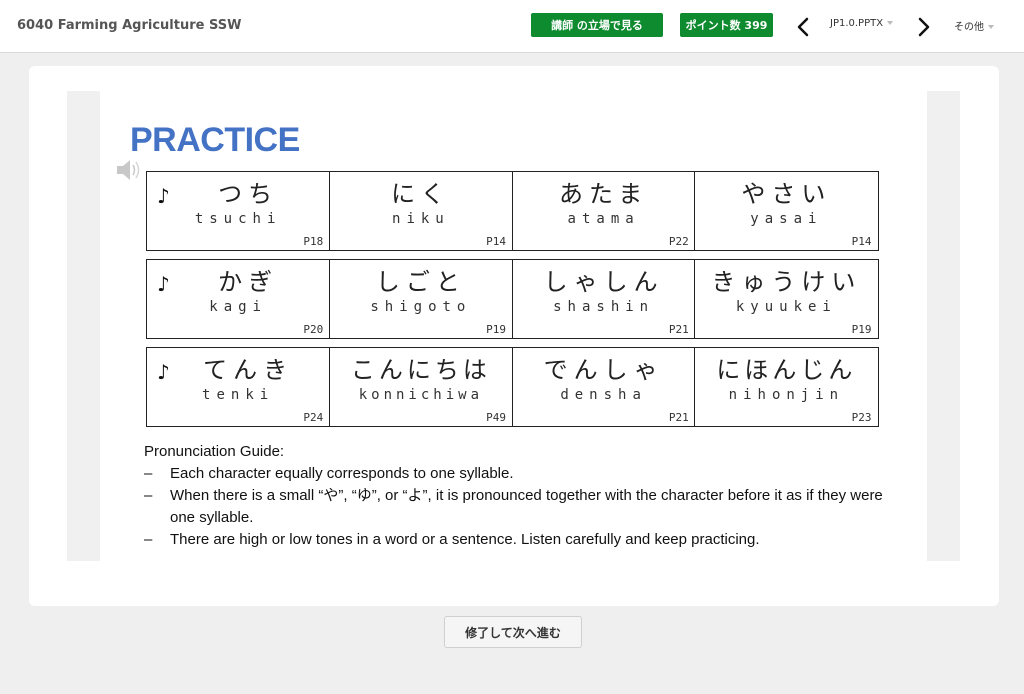 Image resolution: width=1024 pixels, height=694 pixels. What do you see at coordinates (726, 25) in the screenshot?
I see `points-button: ポイント数 399` at bounding box center [726, 25].